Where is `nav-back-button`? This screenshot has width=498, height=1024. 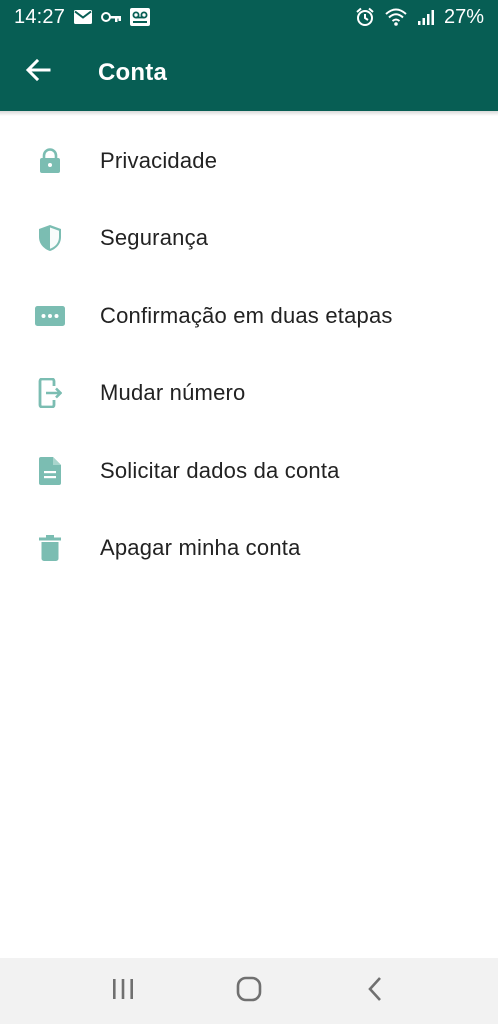 nav-back-button is located at coordinates (375, 991).